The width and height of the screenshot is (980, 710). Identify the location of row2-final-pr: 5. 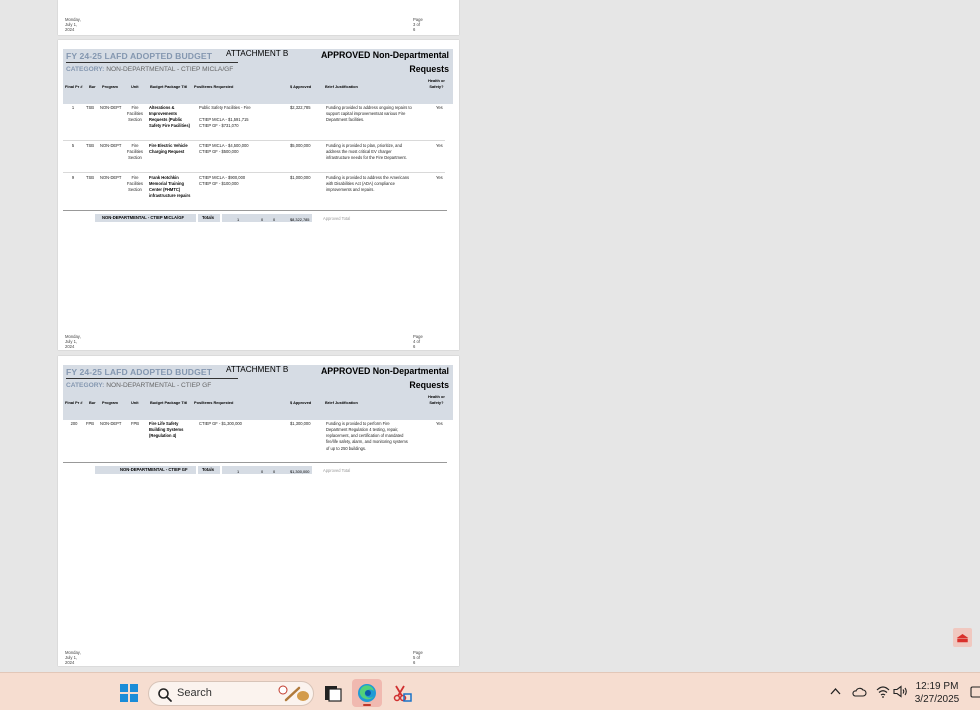
(73, 145).